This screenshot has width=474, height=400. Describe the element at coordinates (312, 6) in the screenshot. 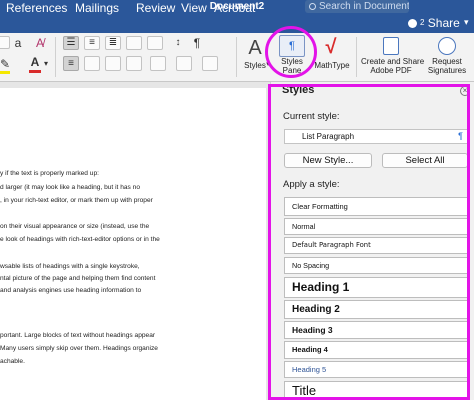

I see `search-icon` at that location.